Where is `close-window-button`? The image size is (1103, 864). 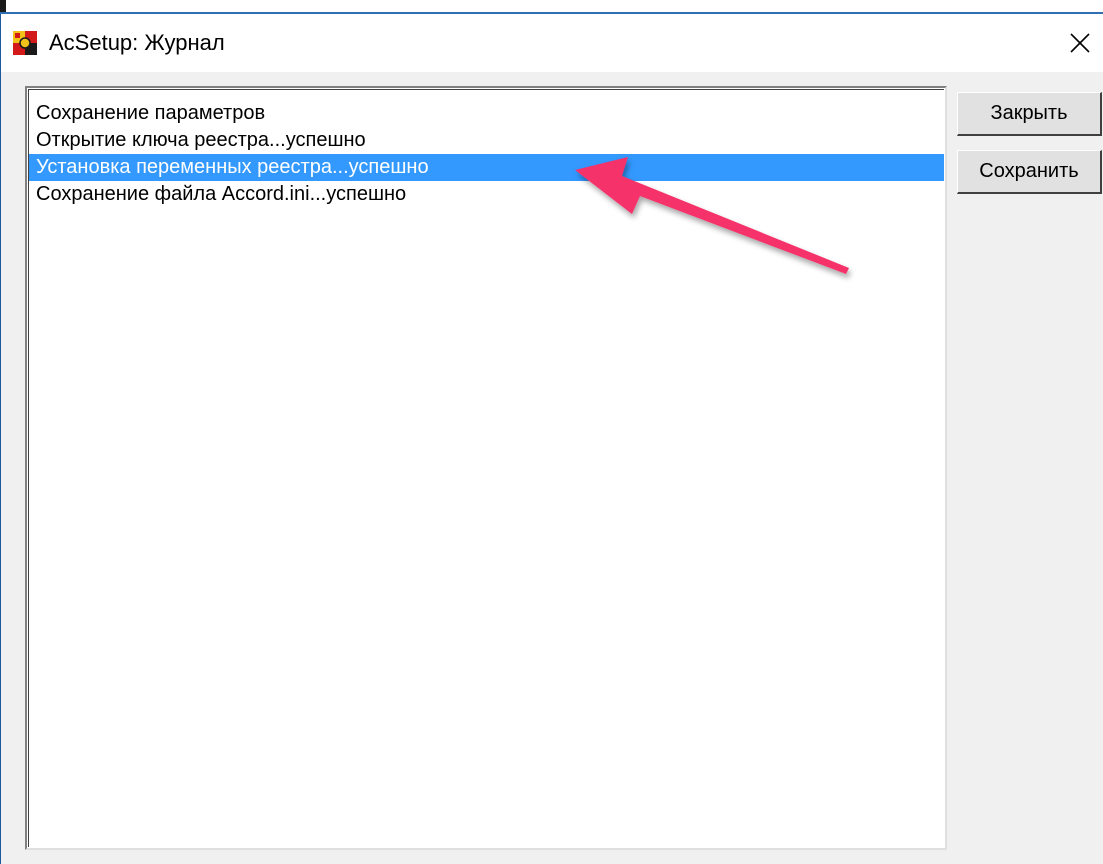 close-window-button is located at coordinates (1080, 43).